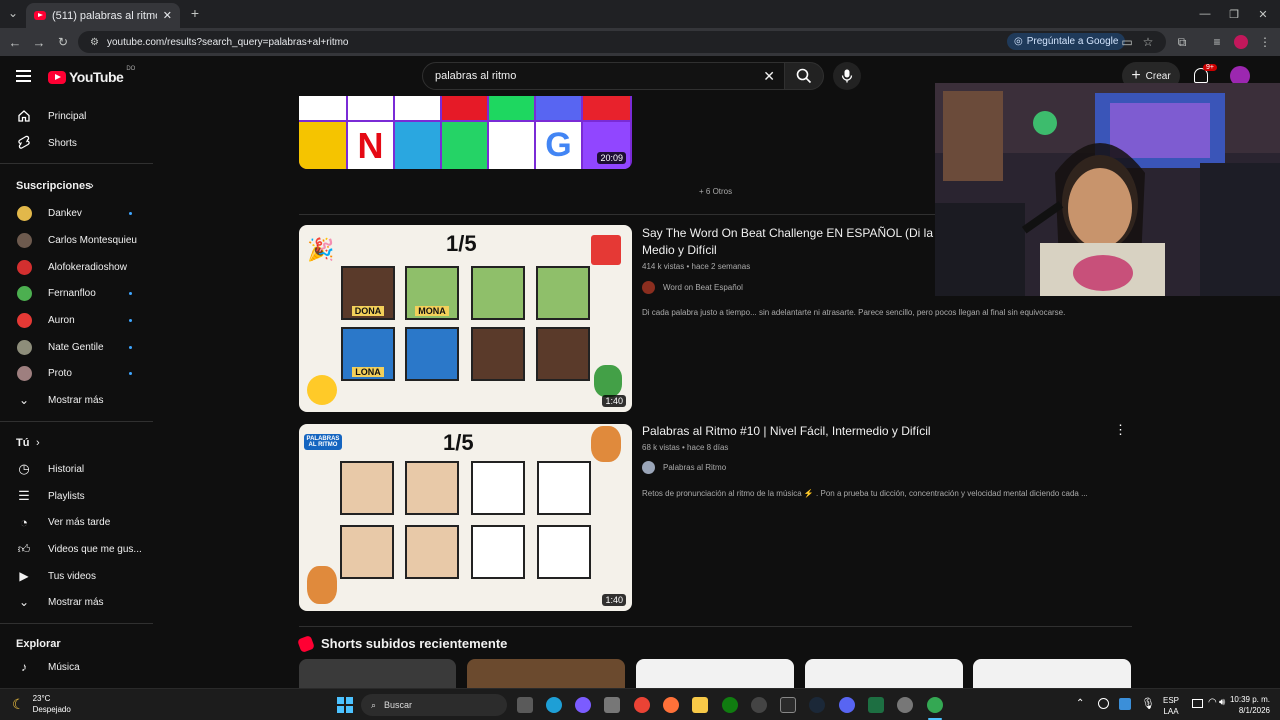 The width and height of the screenshot is (1280, 720). Describe the element at coordinates (905, 705) in the screenshot. I see `settings-icon` at that location.